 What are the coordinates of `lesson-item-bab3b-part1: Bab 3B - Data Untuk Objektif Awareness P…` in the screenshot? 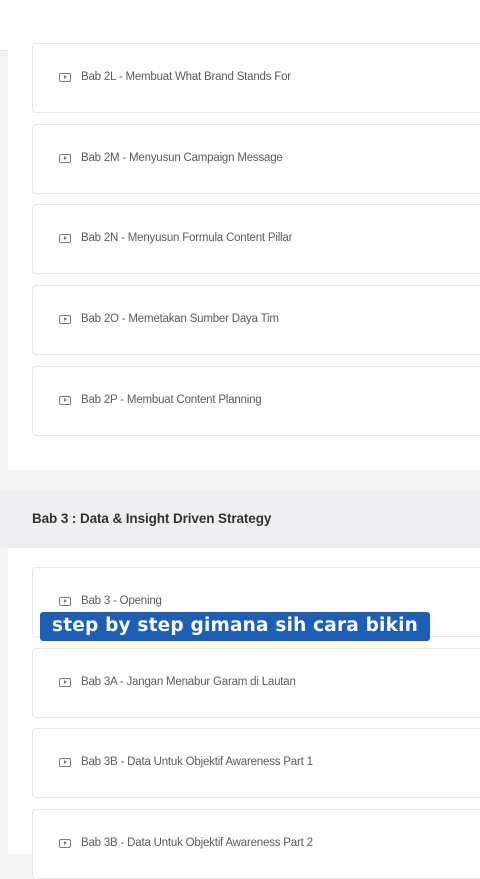 It's located at (256, 763).